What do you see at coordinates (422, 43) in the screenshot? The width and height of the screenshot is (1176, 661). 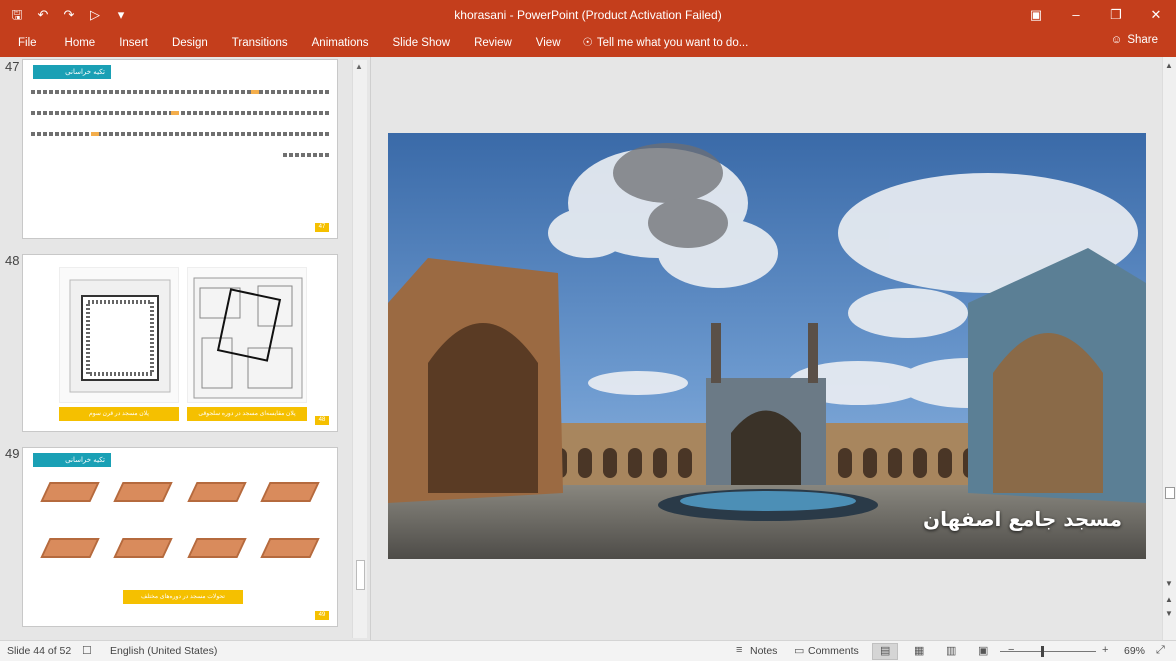 I see `tab-slide-show: Slide Show` at bounding box center [422, 43].